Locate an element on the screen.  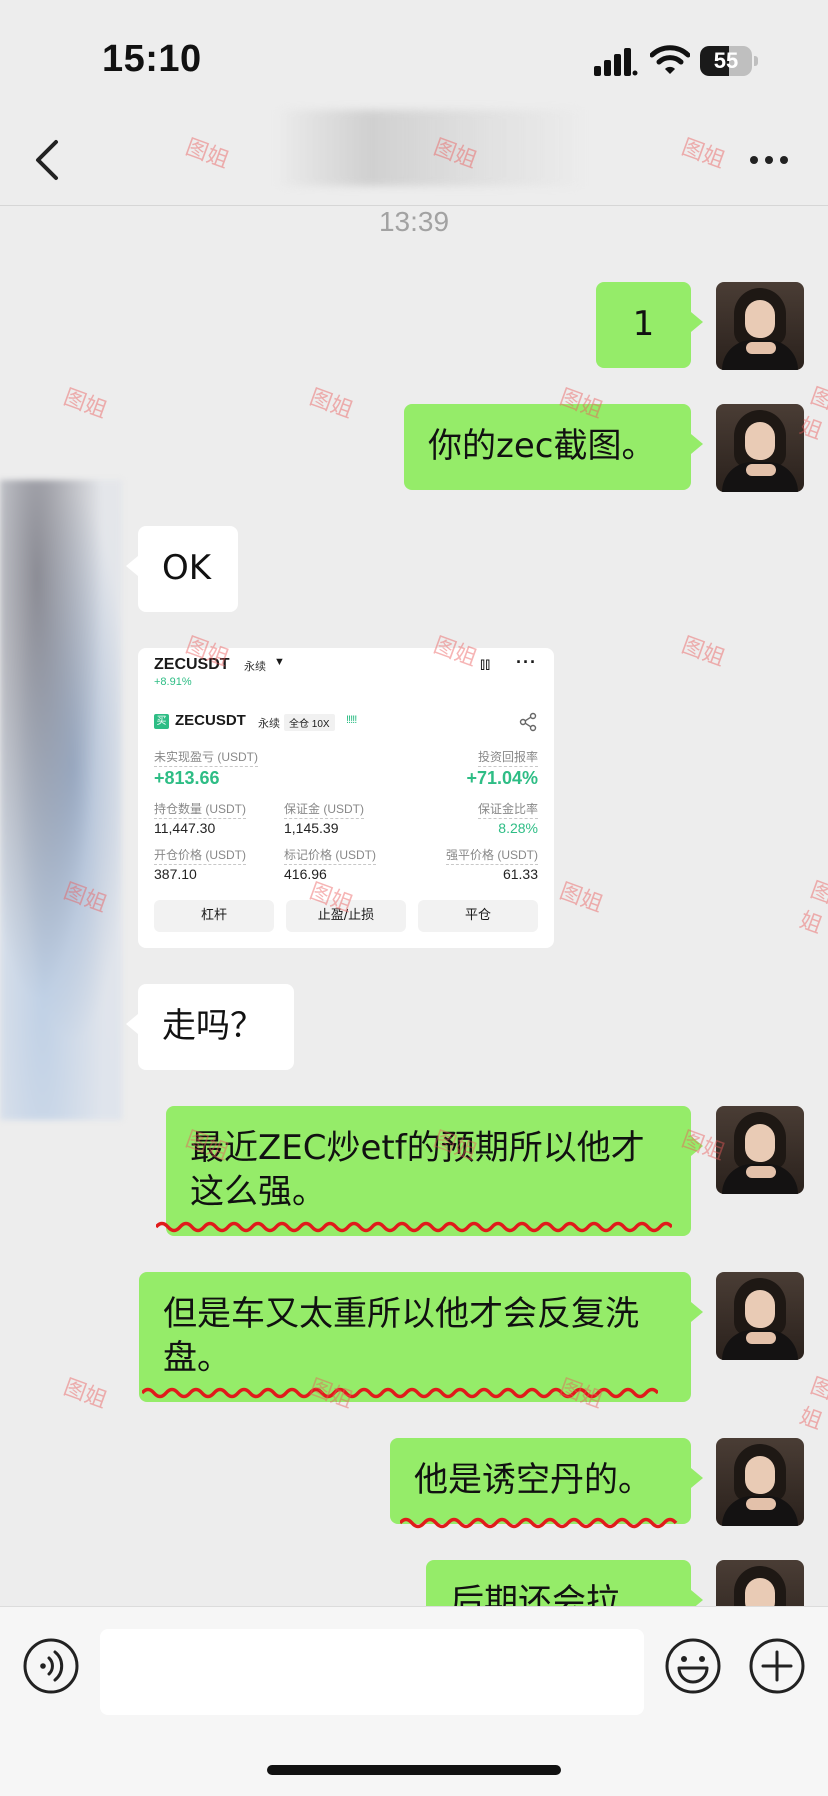
message-bubble: 走吗？ is located at coordinates (210, 1027).